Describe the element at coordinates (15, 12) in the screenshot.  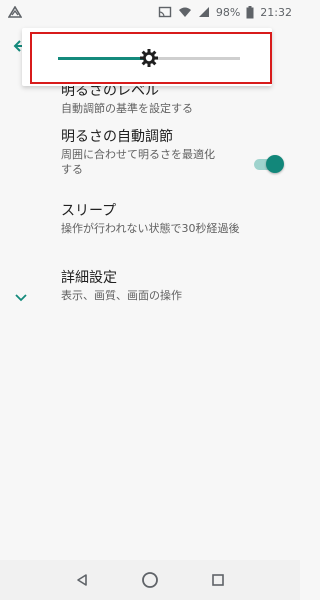
I see `app-notification-icon` at that location.